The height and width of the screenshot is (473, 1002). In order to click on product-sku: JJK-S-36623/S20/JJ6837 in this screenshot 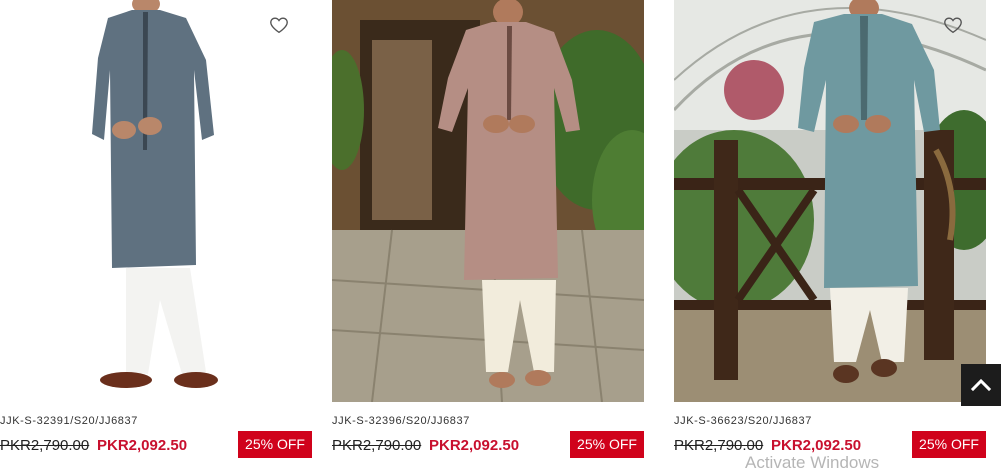, I will do `click(743, 421)`.